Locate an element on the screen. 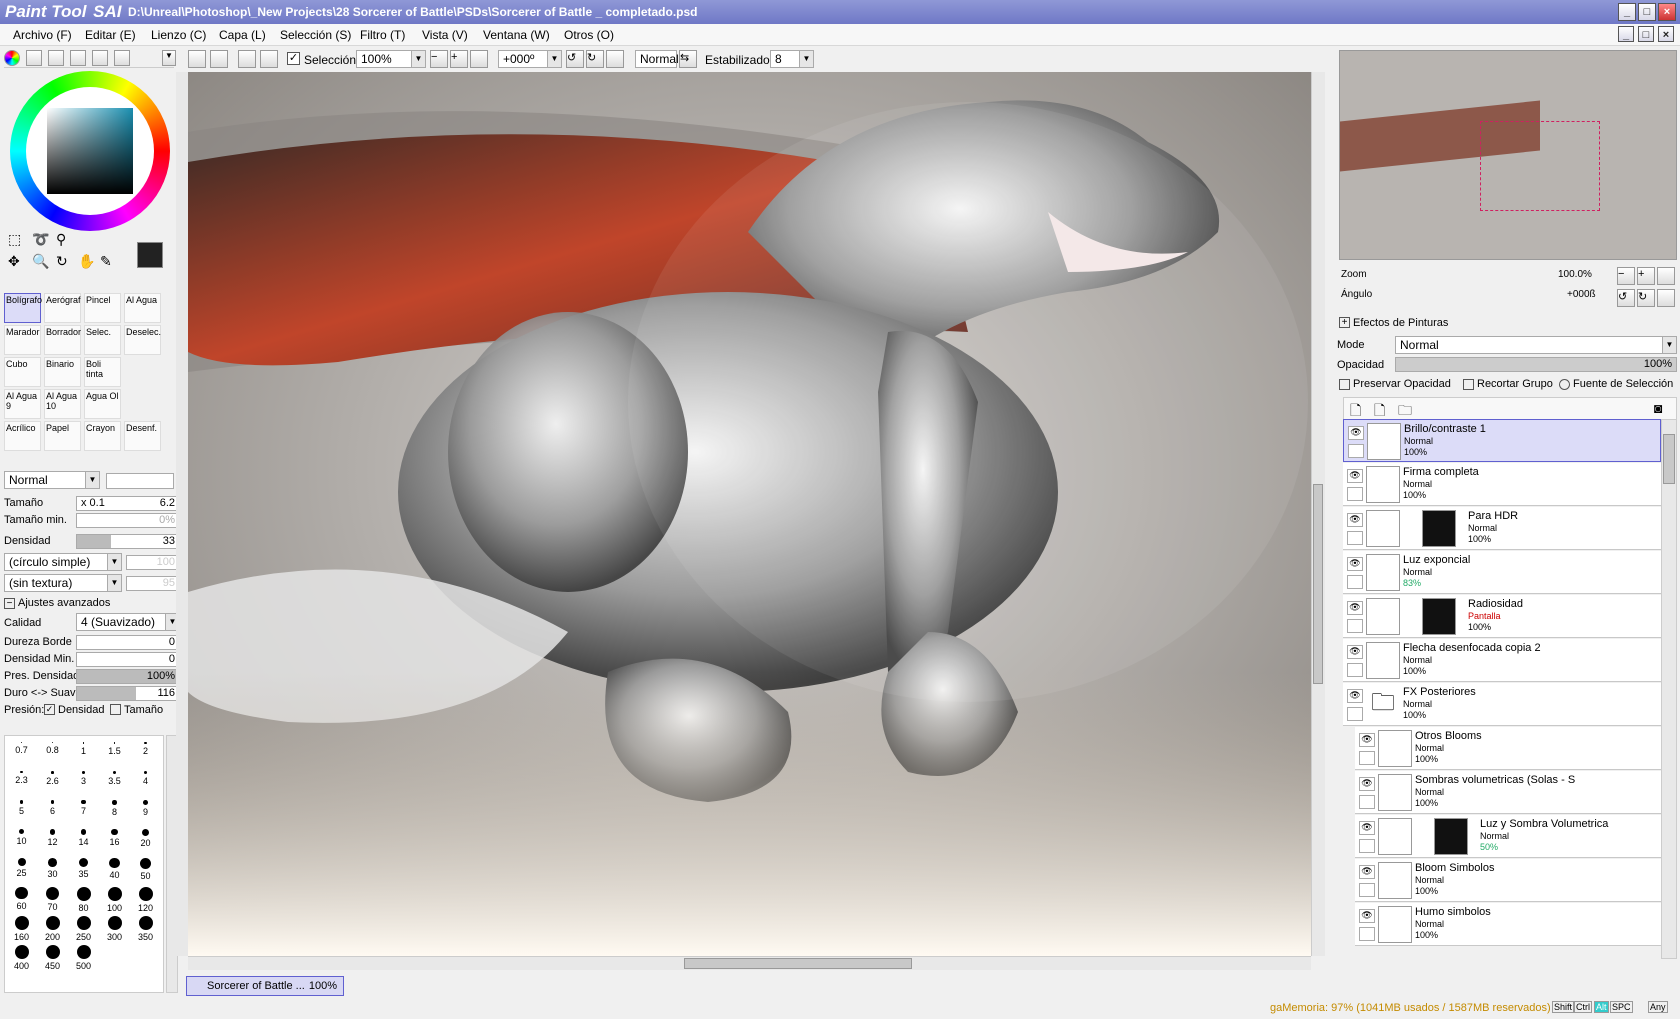 This screenshot has height=1019, width=1680. min-size-slider: 0% is located at coordinates (128, 520).